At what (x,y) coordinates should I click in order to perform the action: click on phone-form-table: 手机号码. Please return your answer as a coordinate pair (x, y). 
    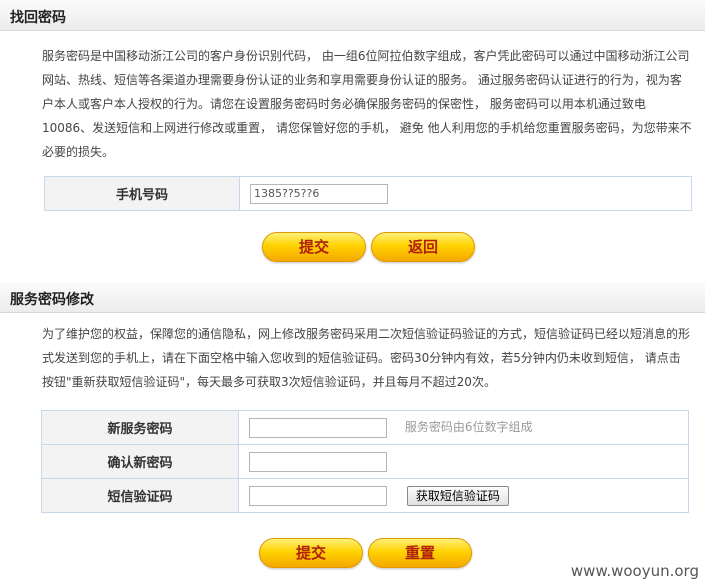
    Looking at the image, I should click on (368, 193).